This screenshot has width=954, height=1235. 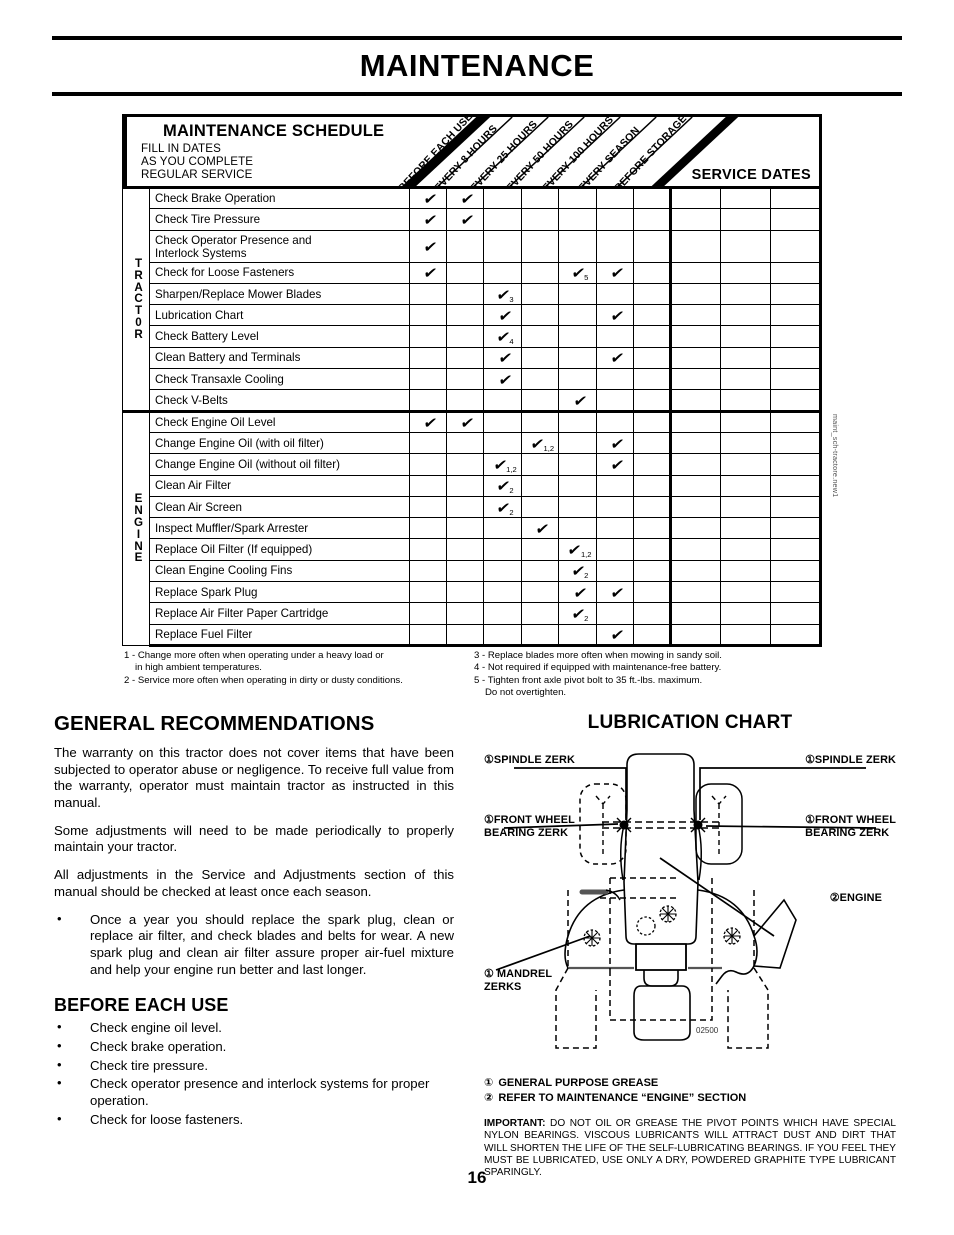 I want to click on legend-item-text: REFER TO MAINTENANCE “ENGINE” SECTION, so click(x=622, y=1097).